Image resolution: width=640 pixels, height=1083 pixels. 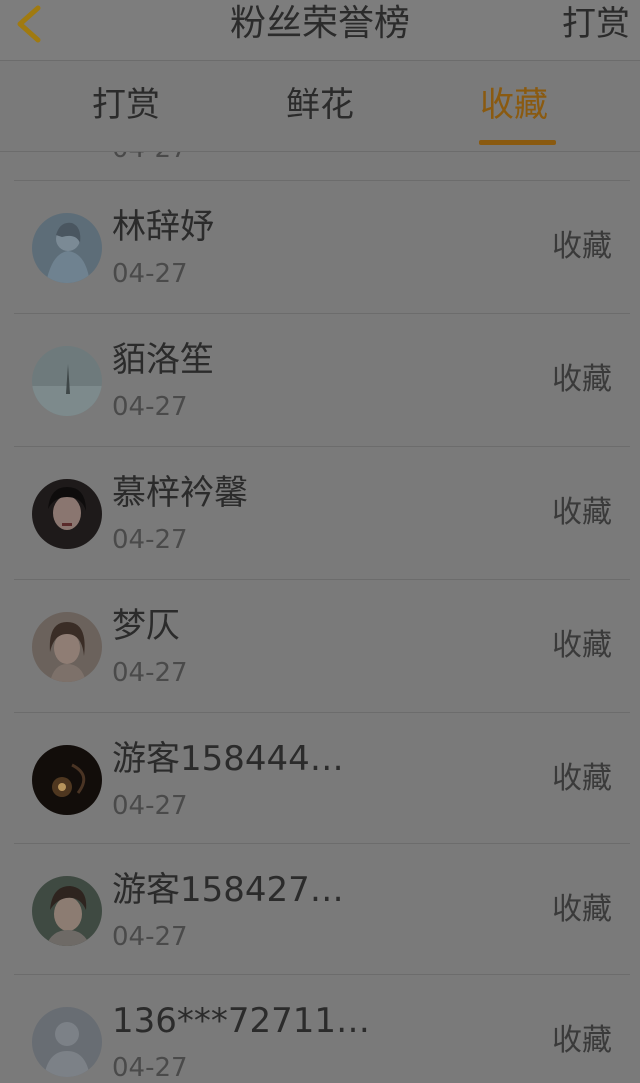 What do you see at coordinates (67, 647) in the screenshot?
I see `avatar-girl-portrait-icon` at bounding box center [67, 647].